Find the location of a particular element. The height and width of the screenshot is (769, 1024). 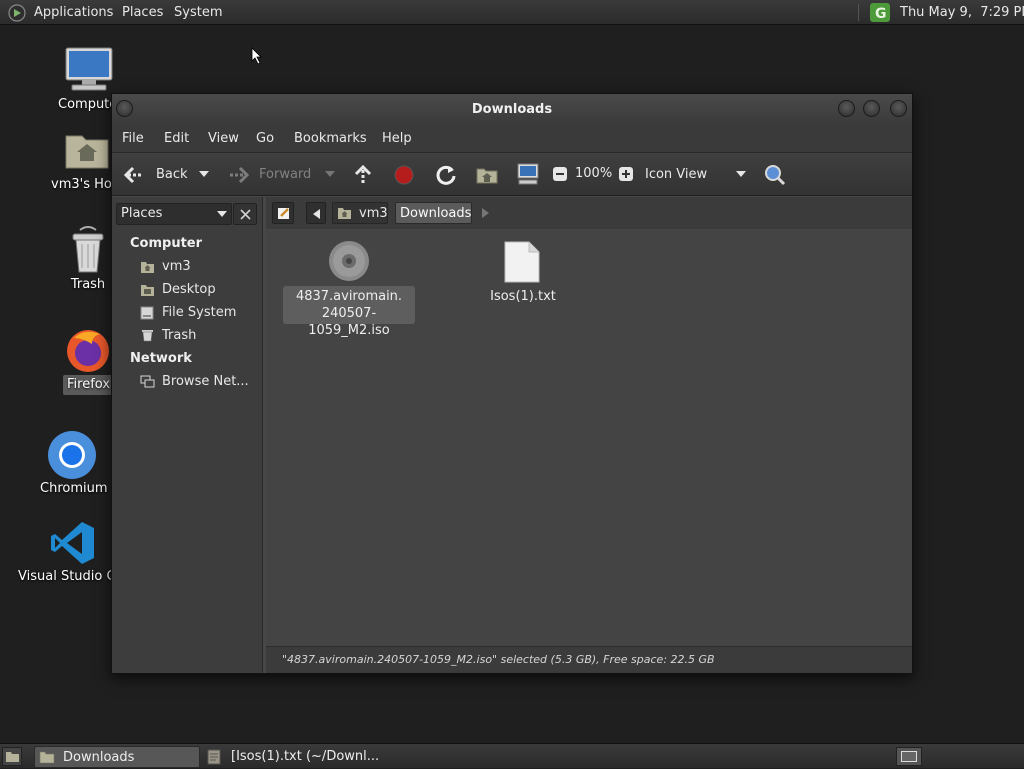

sidebar-item-trash: Trash is located at coordinates (199, 336).